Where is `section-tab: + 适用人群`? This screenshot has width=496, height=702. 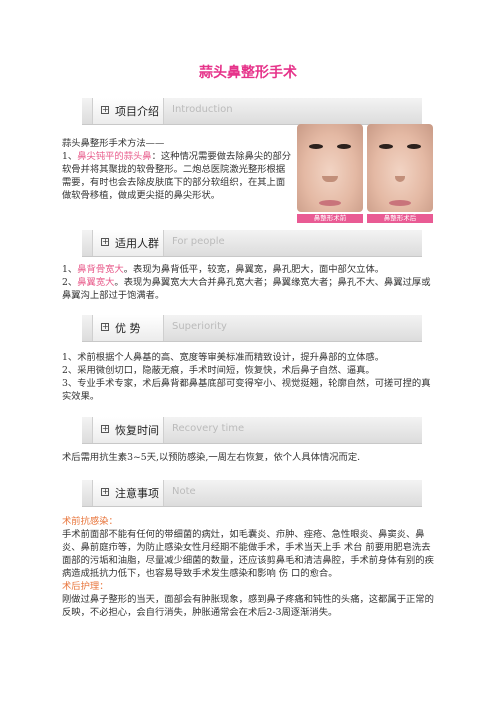 section-tab: + 适用人群 is located at coordinates (128, 243).